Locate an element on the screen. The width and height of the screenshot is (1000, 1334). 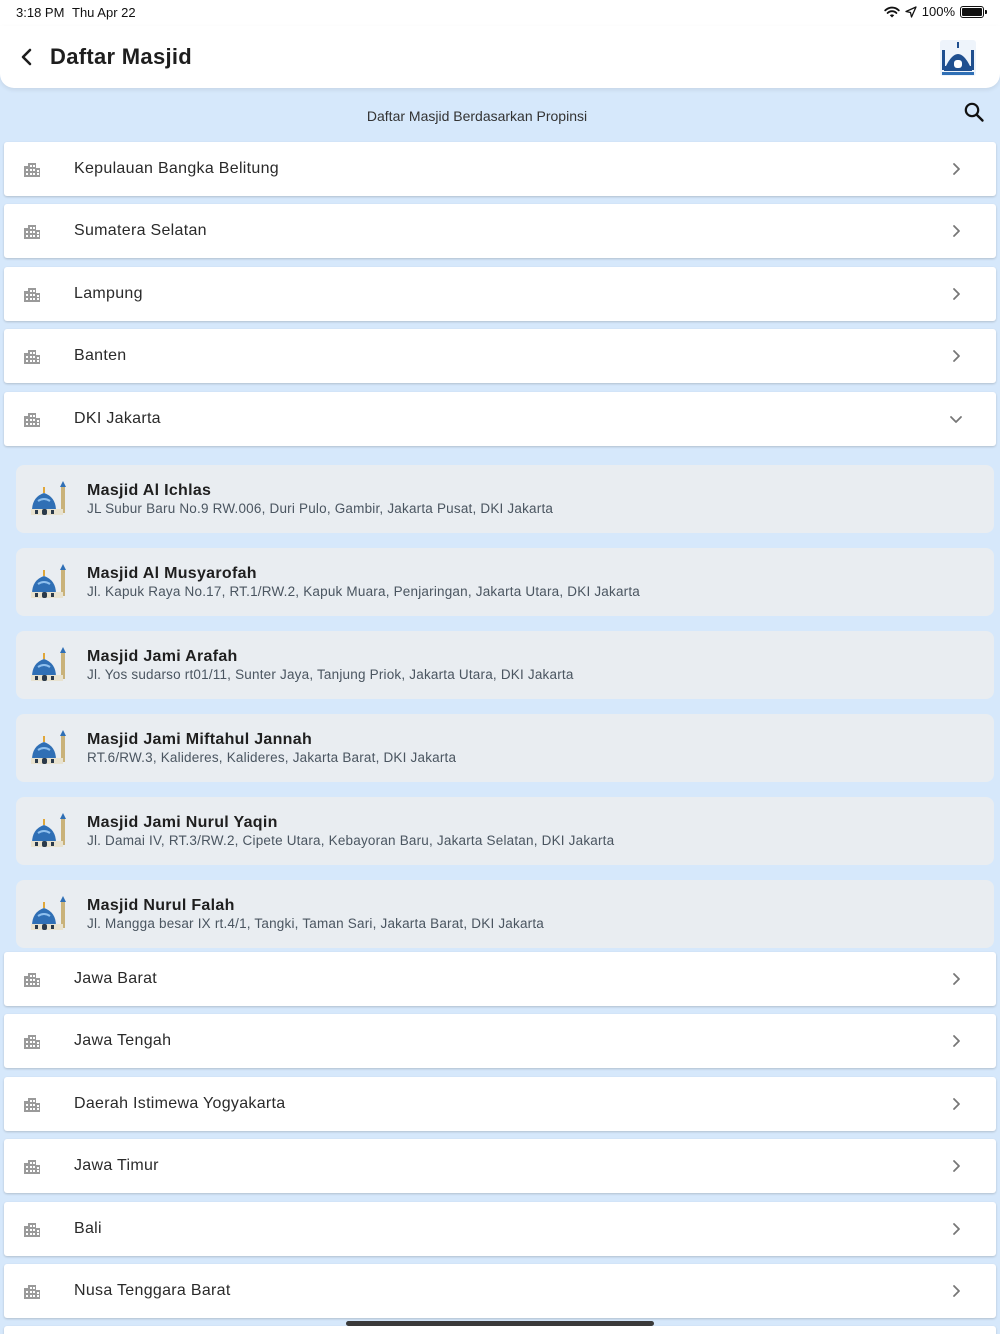
mosque-name: Masjid Jami Miftahul Jannah is located at coordinates (200, 739).